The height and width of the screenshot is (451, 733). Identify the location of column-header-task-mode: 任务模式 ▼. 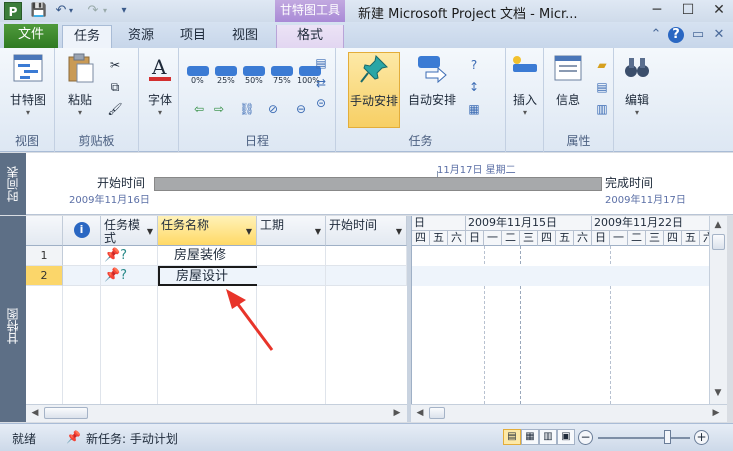
(129, 231).